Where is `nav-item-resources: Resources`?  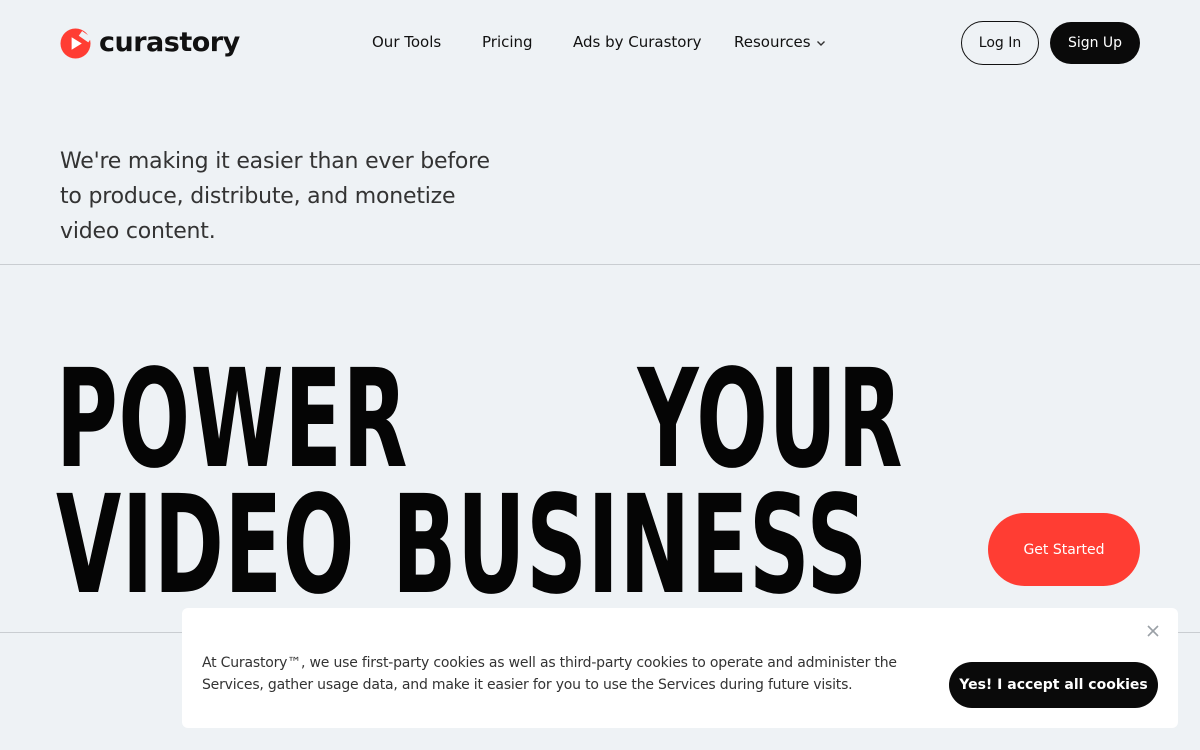
nav-item-resources: Resources is located at coordinates (780, 42).